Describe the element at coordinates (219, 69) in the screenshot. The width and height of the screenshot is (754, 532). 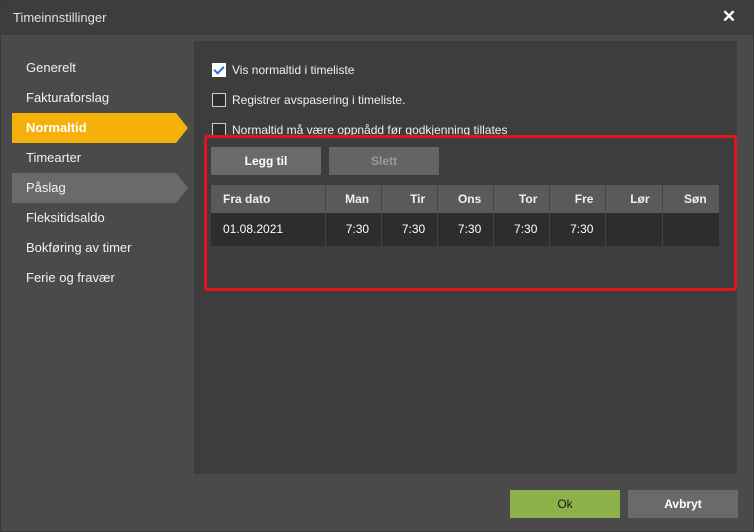
I see `checkmark-icon` at that location.